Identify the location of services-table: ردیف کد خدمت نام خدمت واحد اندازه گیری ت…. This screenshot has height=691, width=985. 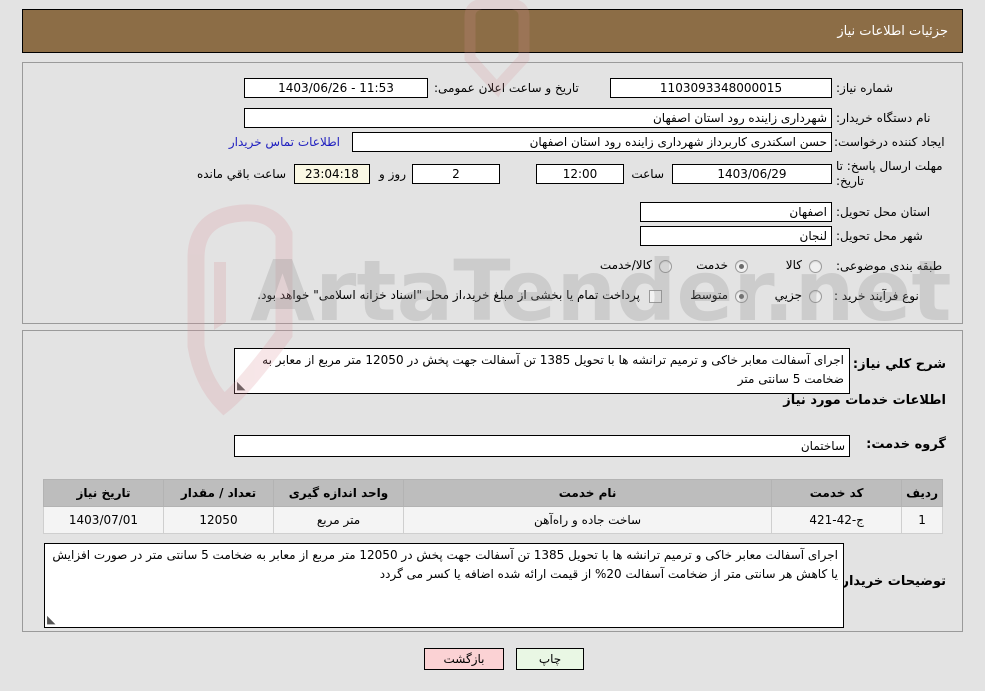
(493, 506).